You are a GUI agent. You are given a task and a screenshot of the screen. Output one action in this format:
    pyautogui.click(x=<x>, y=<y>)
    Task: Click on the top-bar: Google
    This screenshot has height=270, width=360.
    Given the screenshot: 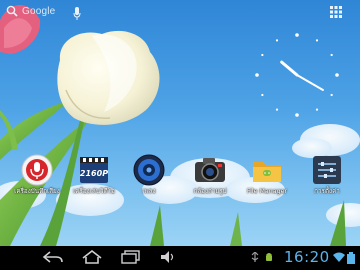 What is the action you would take?
    pyautogui.click(x=180, y=13)
    